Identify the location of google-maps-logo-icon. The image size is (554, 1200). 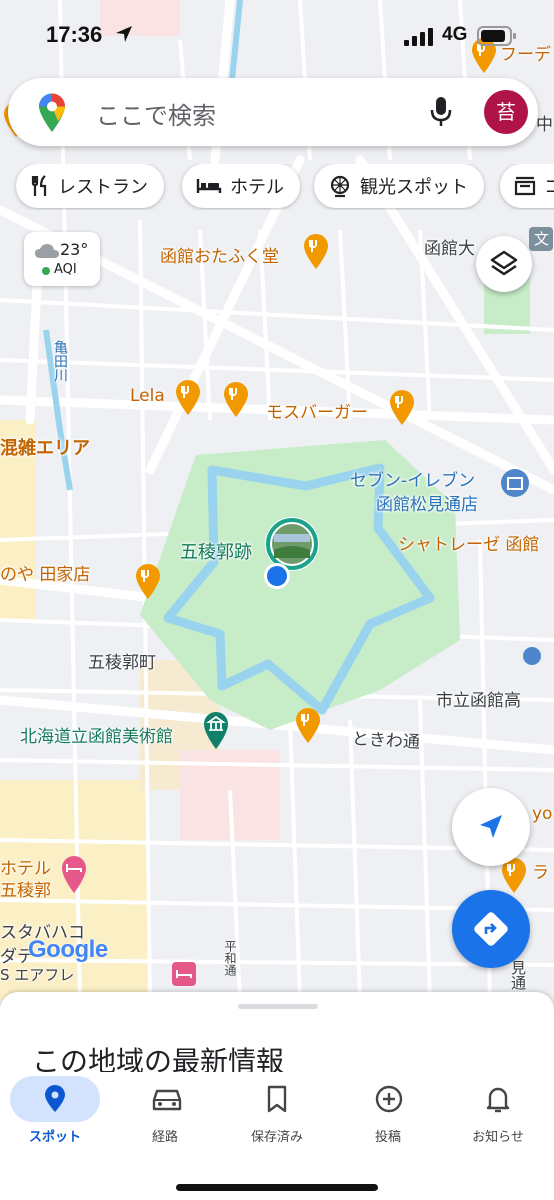
(52, 112).